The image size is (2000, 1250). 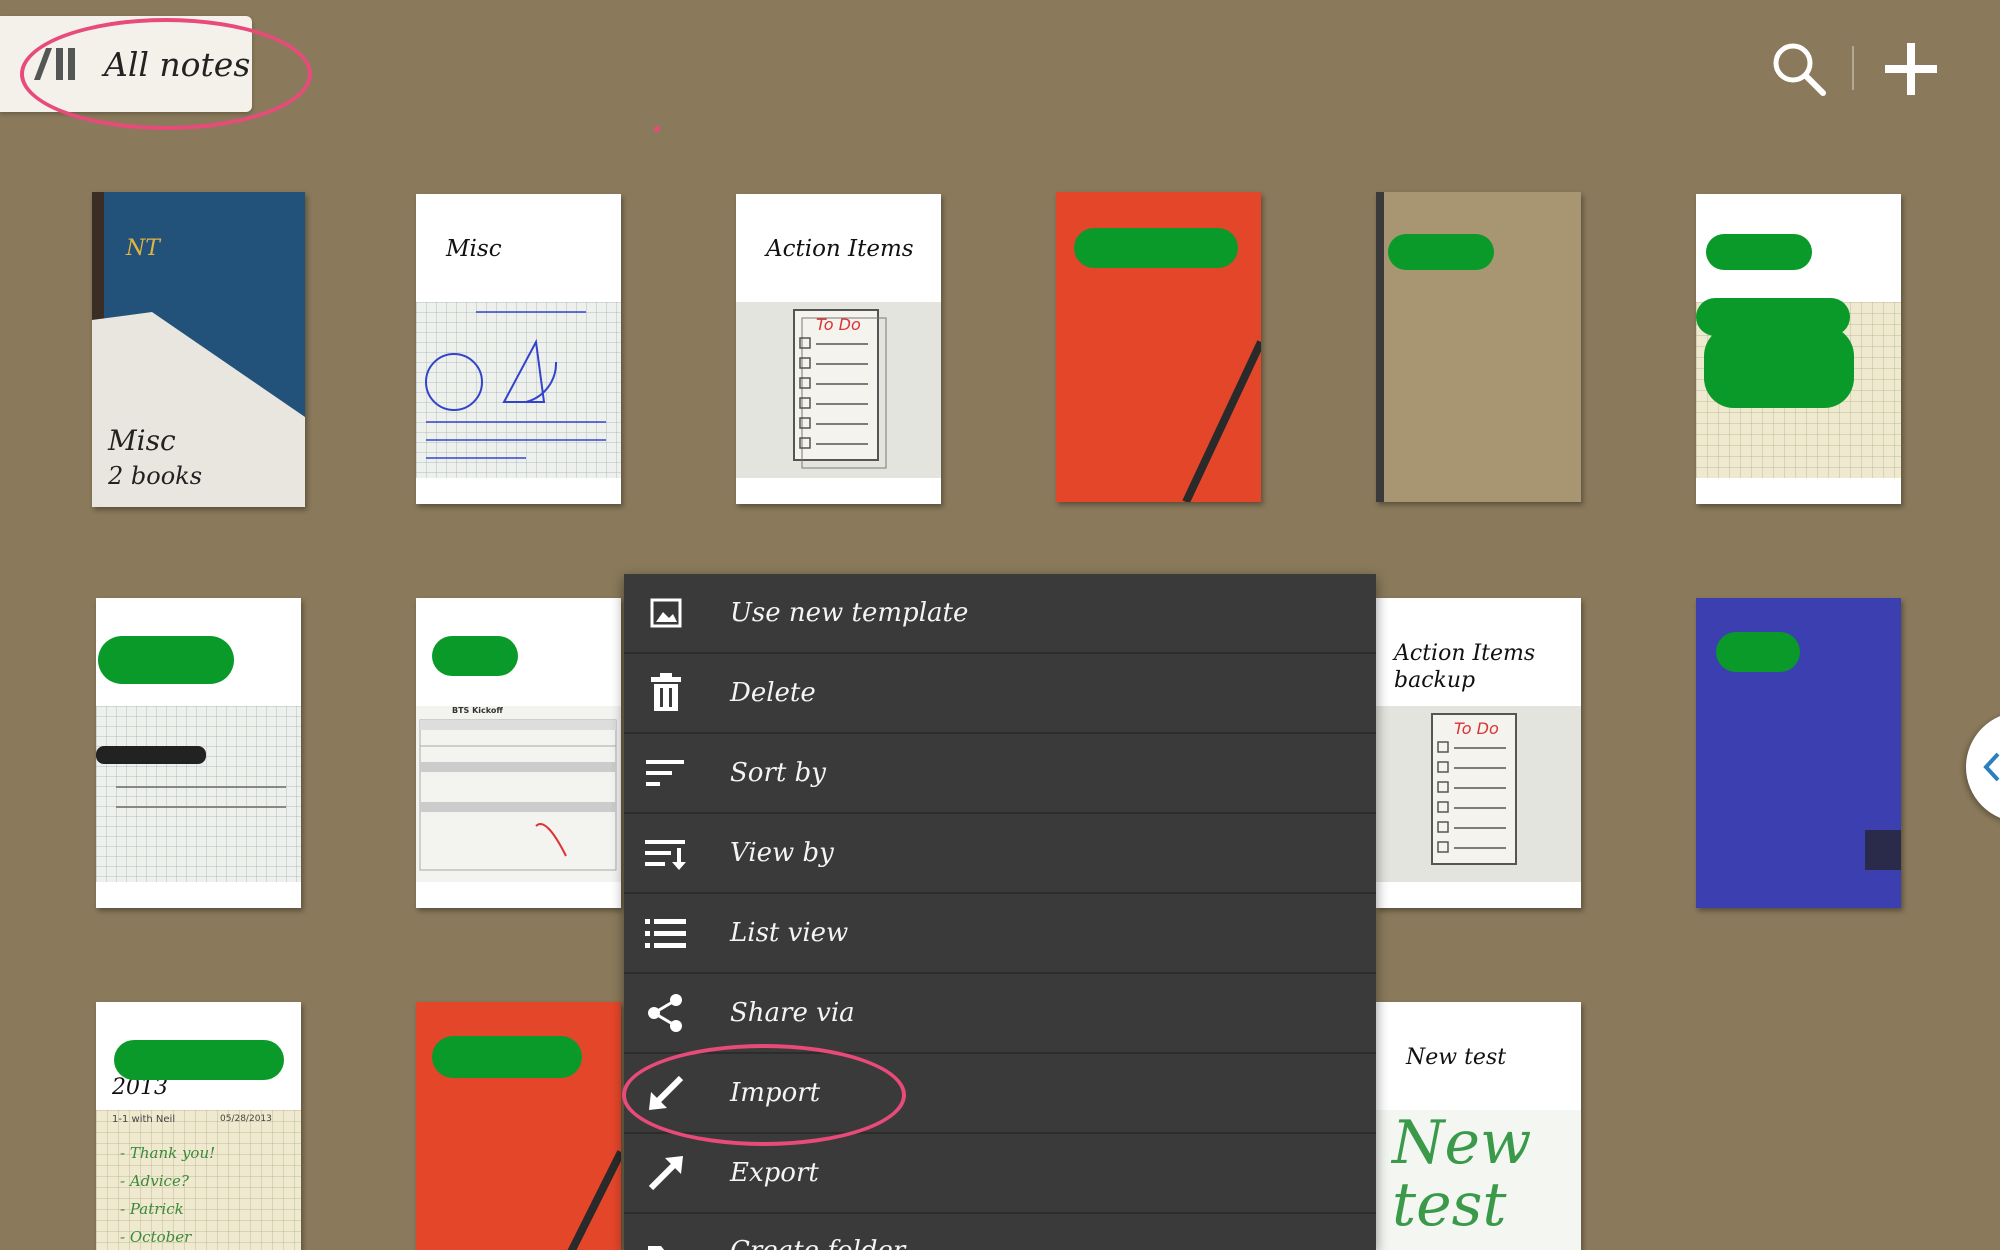 I want to click on book-spine, so click(x=1380, y=347).